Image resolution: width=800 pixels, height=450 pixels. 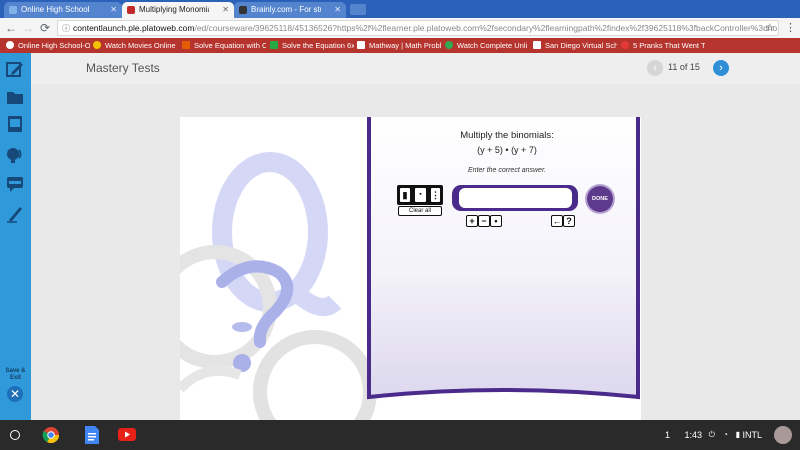 I want to click on info-icon: ⓘ, so click(x=66, y=28).